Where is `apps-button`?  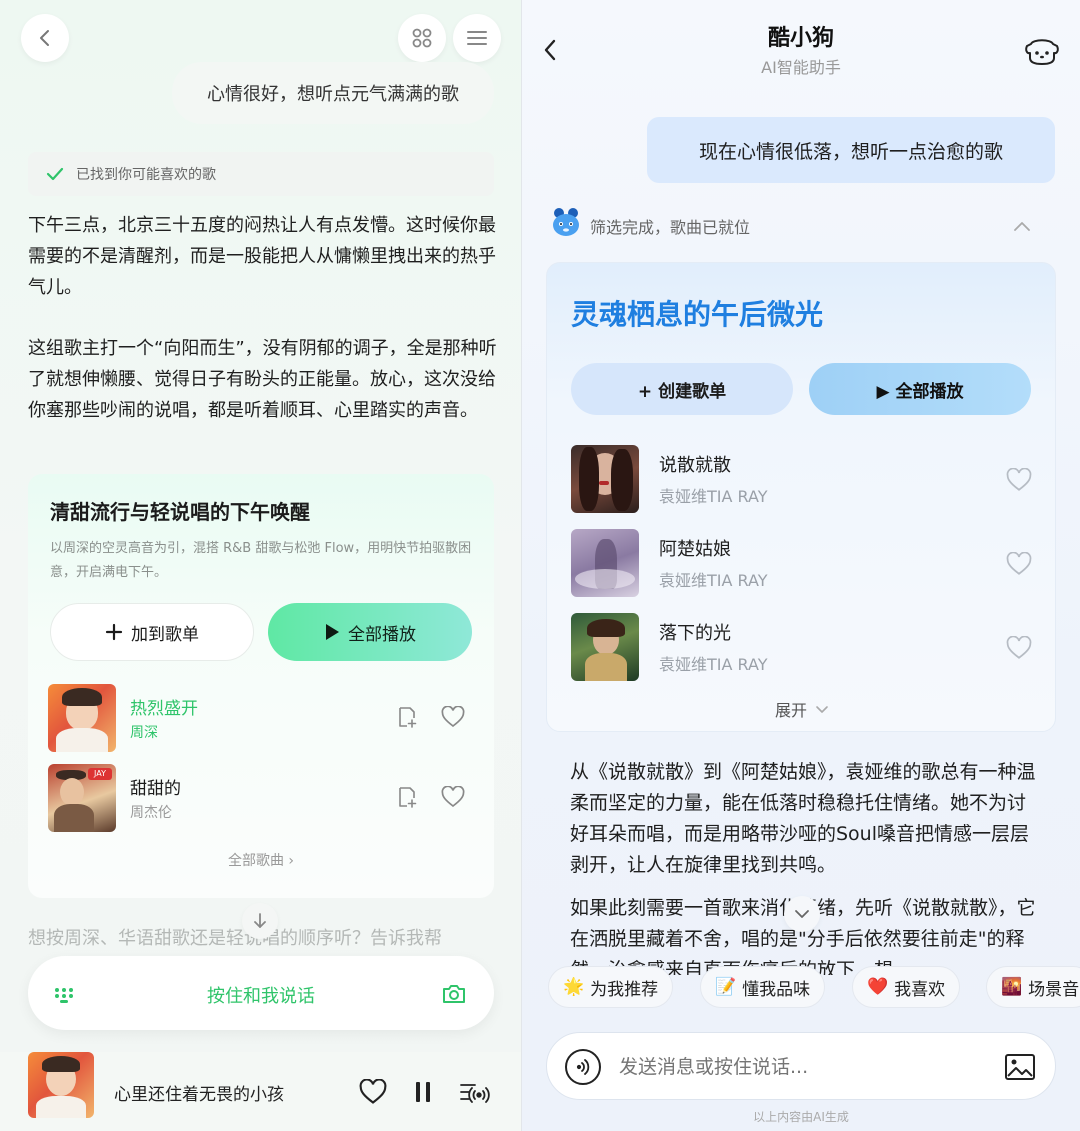 apps-button is located at coordinates (422, 38).